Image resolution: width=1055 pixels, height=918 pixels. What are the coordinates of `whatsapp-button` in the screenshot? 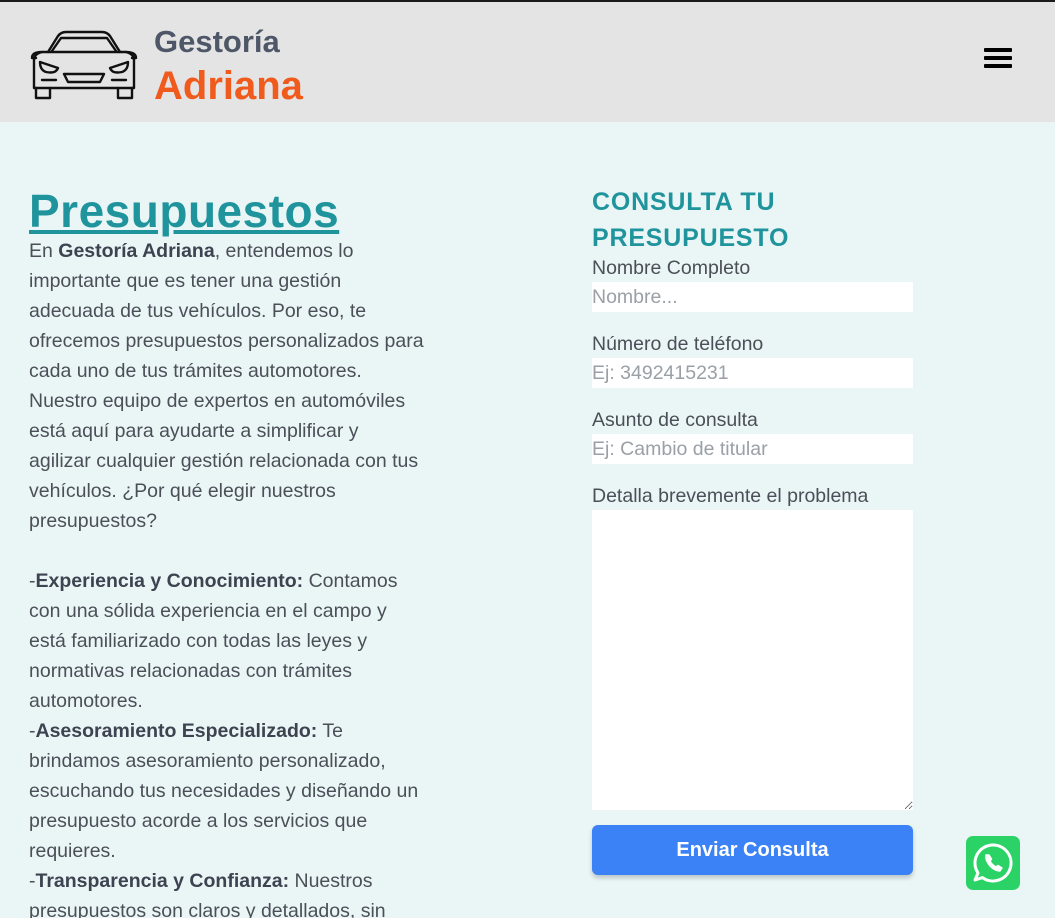 It's located at (993, 863).